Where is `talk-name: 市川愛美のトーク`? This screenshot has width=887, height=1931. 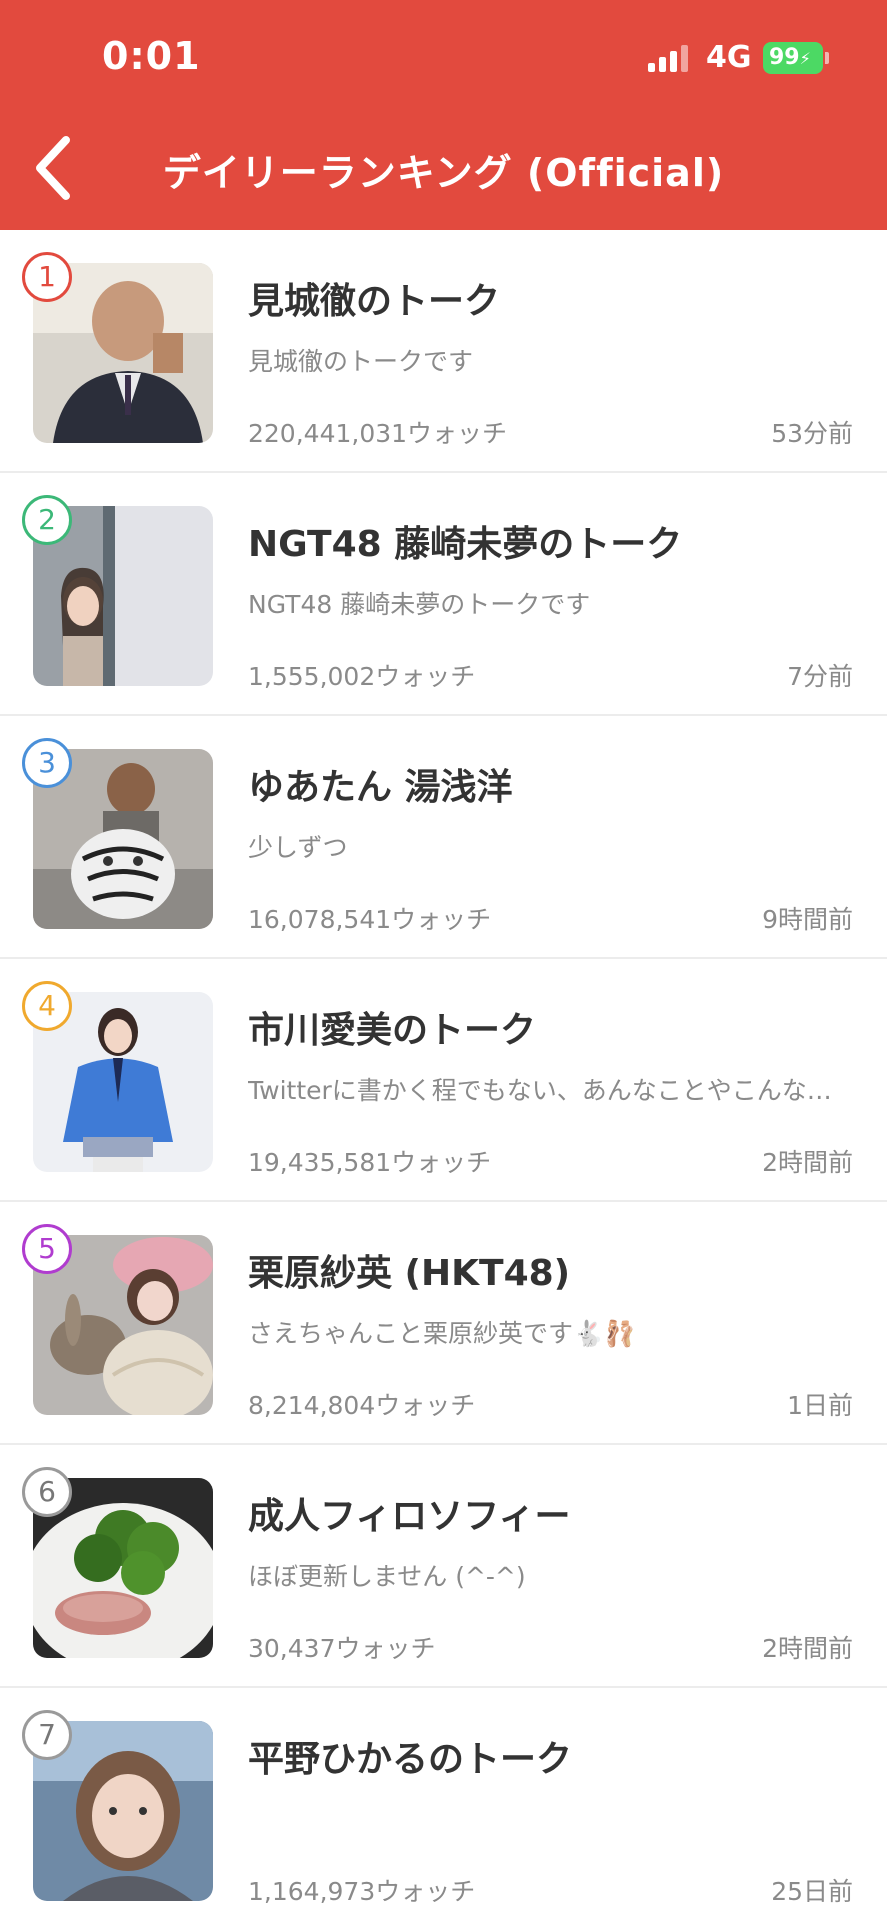 talk-name: 市川愛美のトーク is located at coordinates (392, 1030).